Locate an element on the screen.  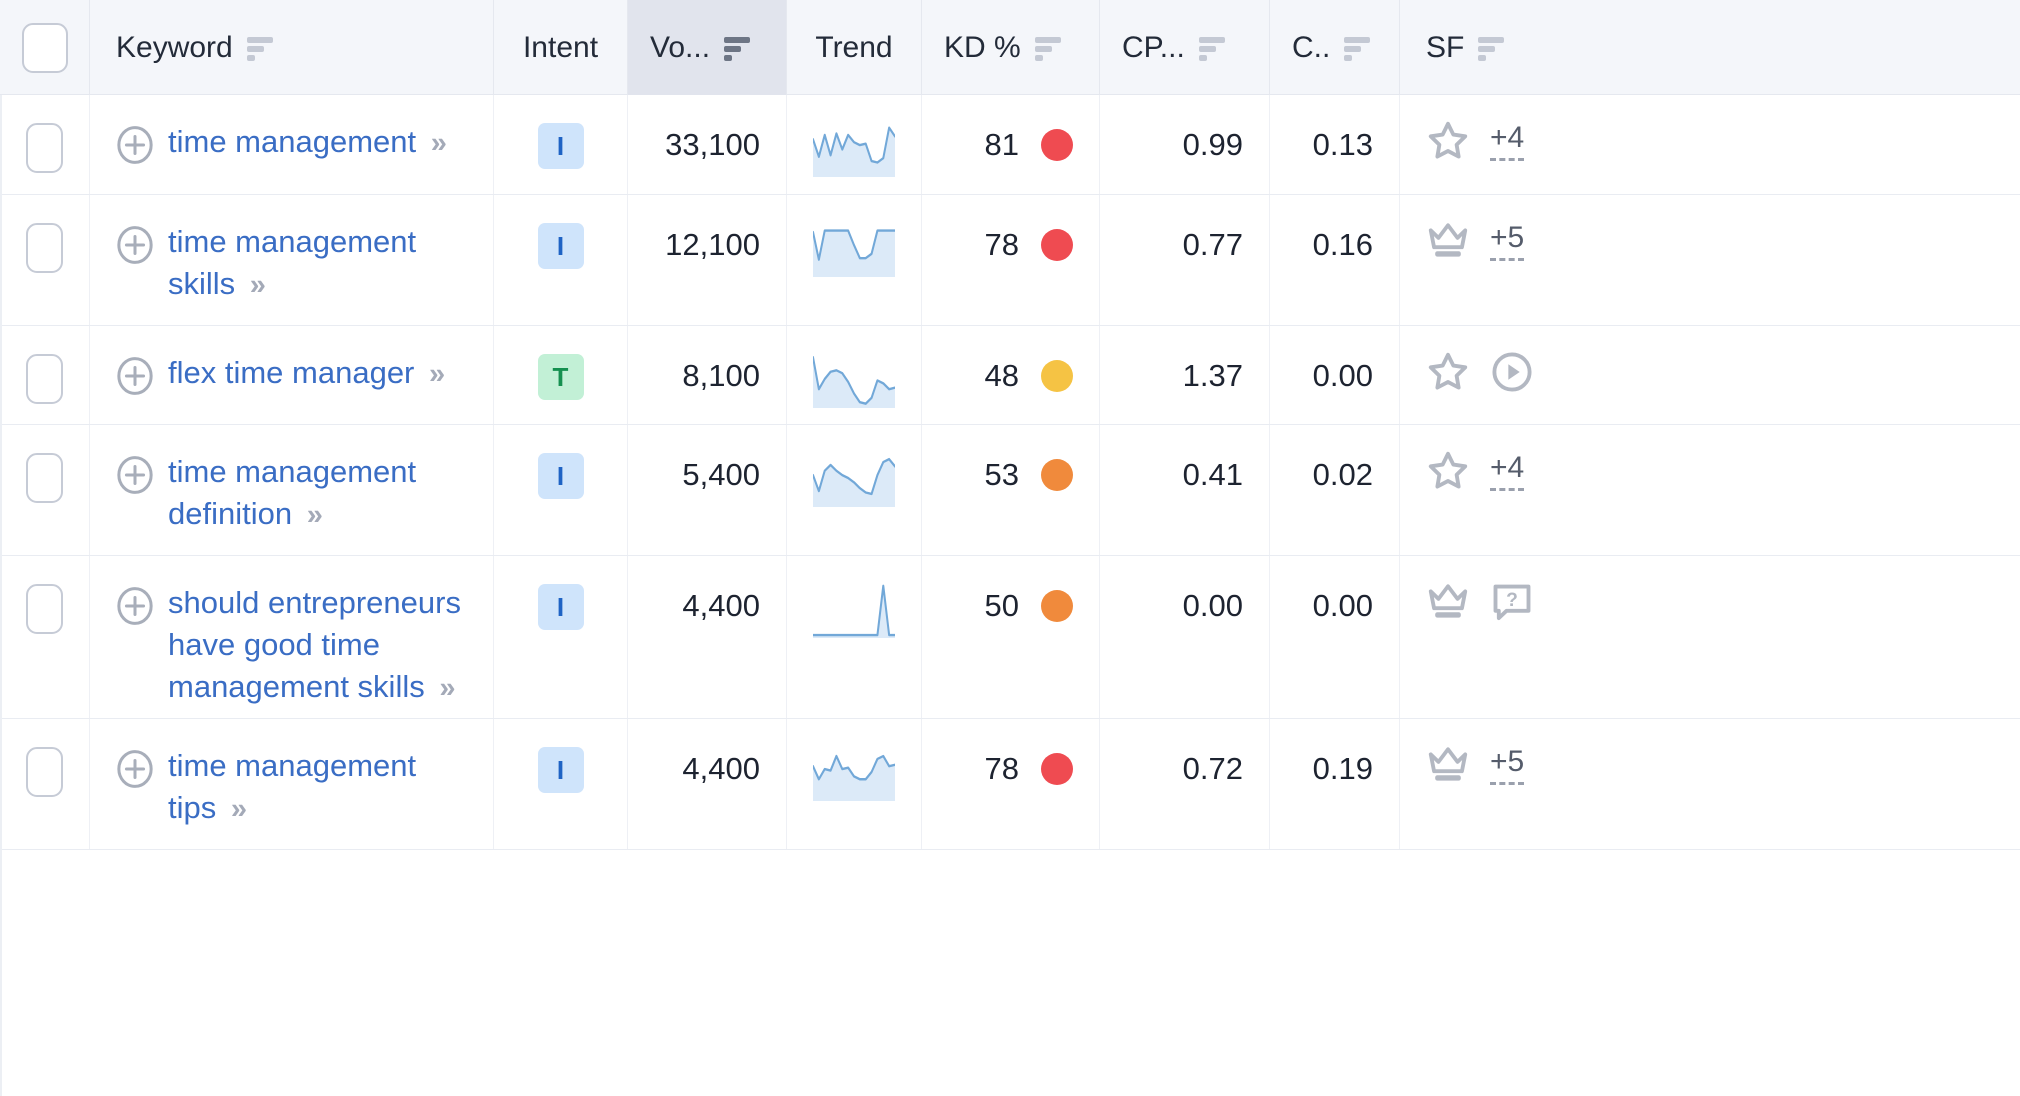
volume-cell: 12,100 is located at coordinates (707, 260).